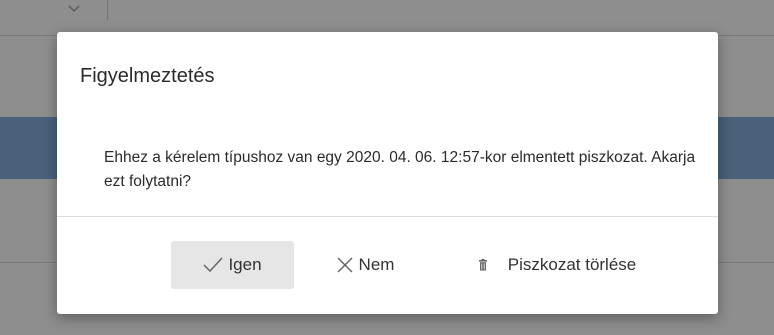  Describe the element at coordinates (345, 265) in the screenshot. I see `close-icon` at that location.